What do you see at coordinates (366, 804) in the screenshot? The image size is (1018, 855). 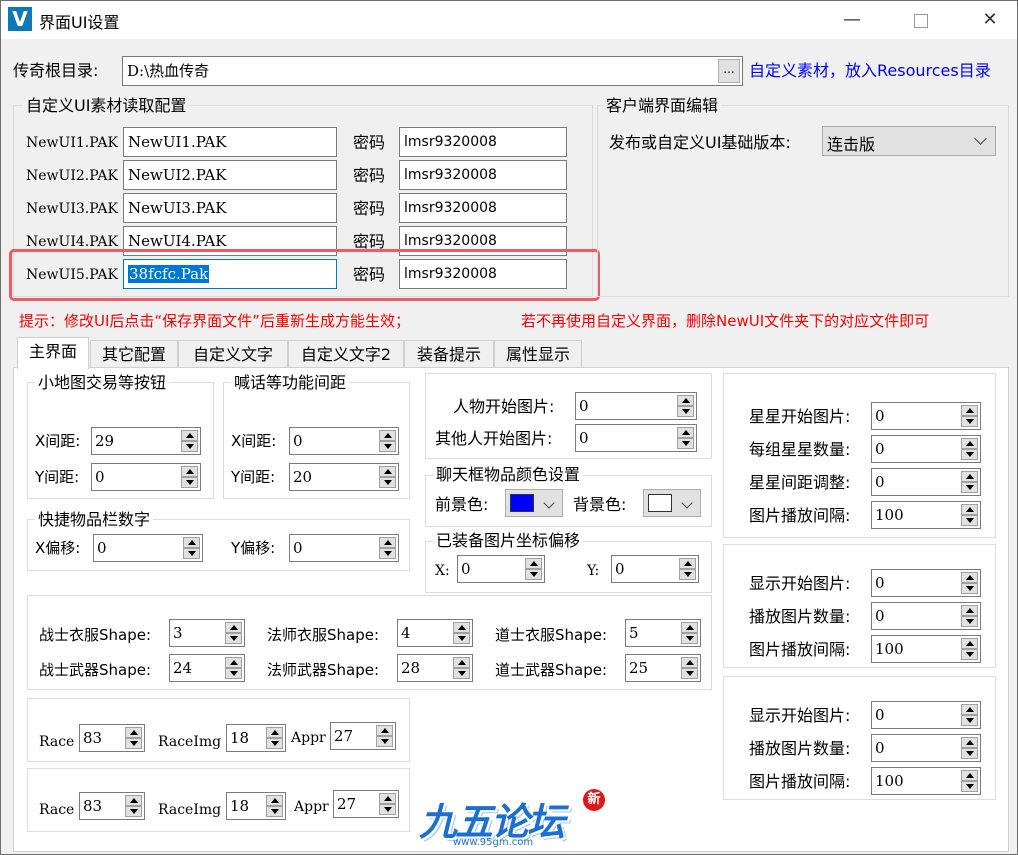 I see `appr2-spinner: 27` at bounding box center [366, 804].